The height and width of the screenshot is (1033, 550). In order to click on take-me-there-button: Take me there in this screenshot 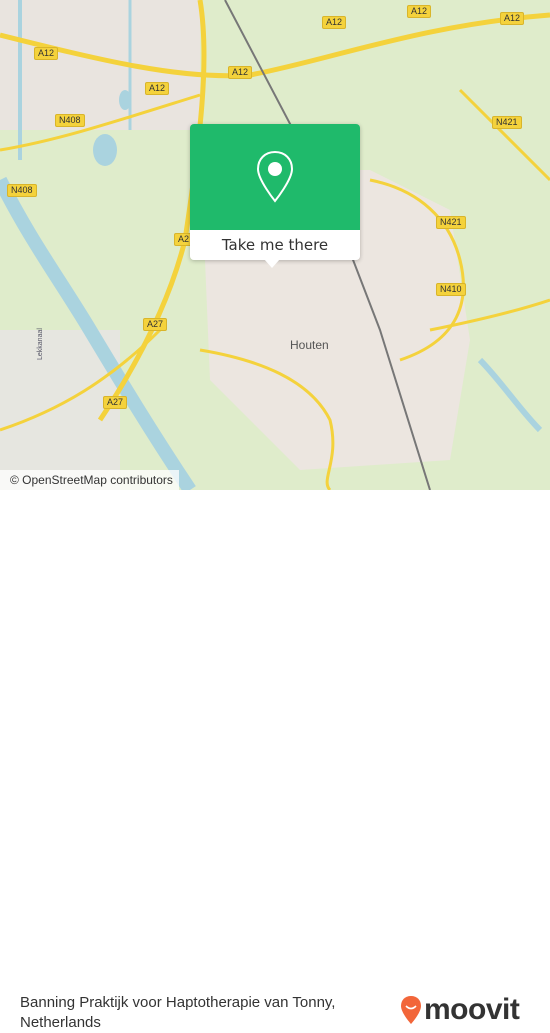, I will do `click(275, 245)`.